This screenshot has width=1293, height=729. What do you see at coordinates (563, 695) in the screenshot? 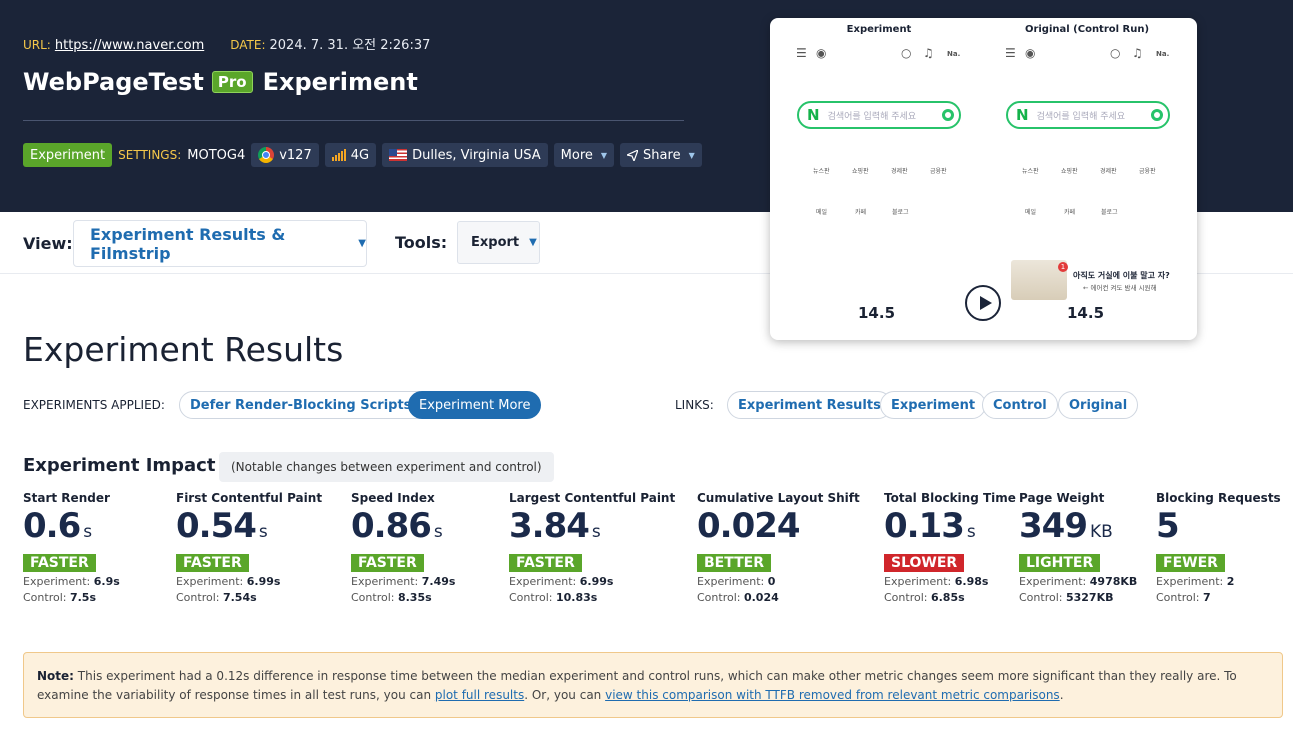
I see `note-text: . Or, you can` at bounding box center [563, 695].